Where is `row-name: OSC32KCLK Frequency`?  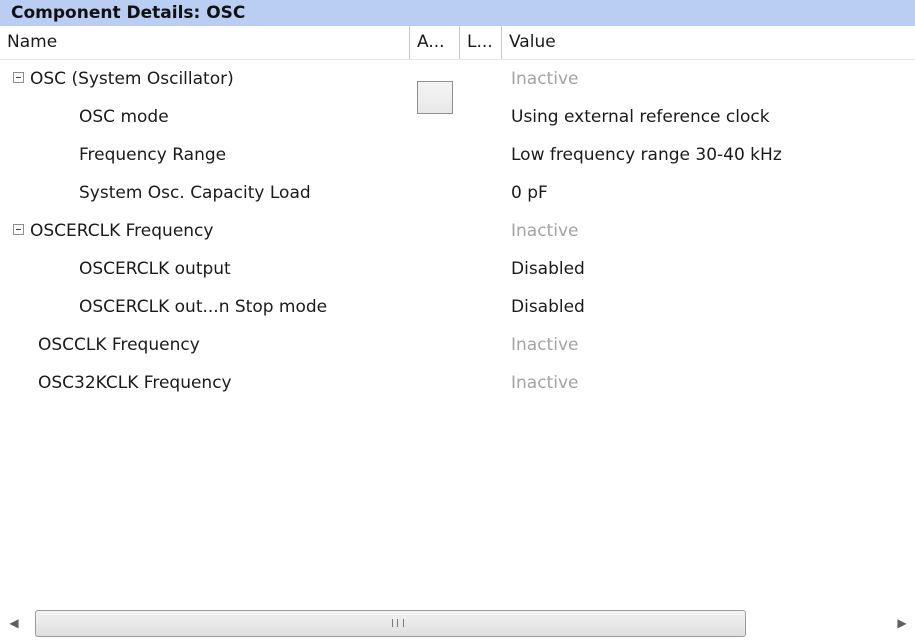 row-name: OSC32KCLK Frequency is located at coordinates (135, 383).